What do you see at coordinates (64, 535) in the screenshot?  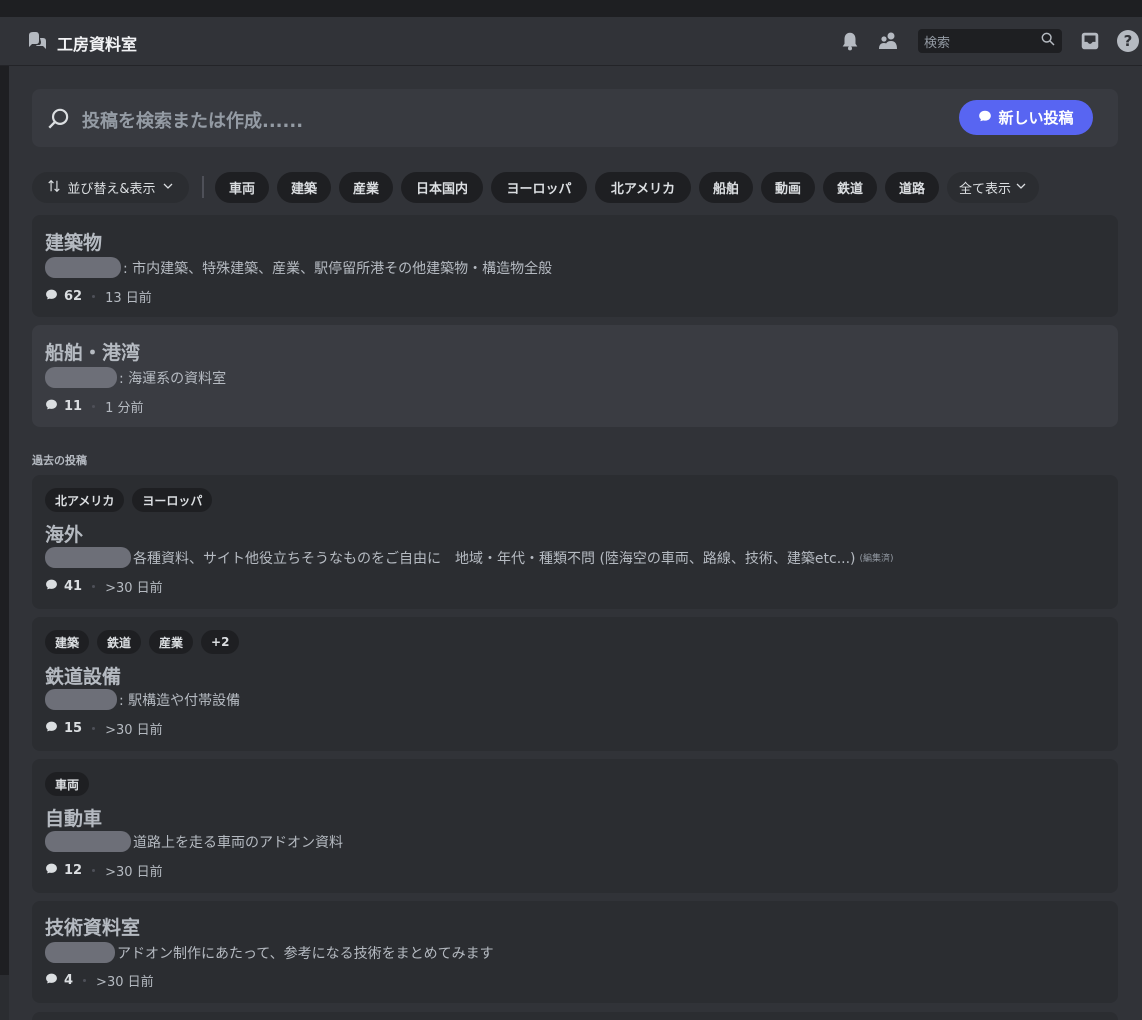 I see `post-title: 海外` at bounding box center [64, 535].